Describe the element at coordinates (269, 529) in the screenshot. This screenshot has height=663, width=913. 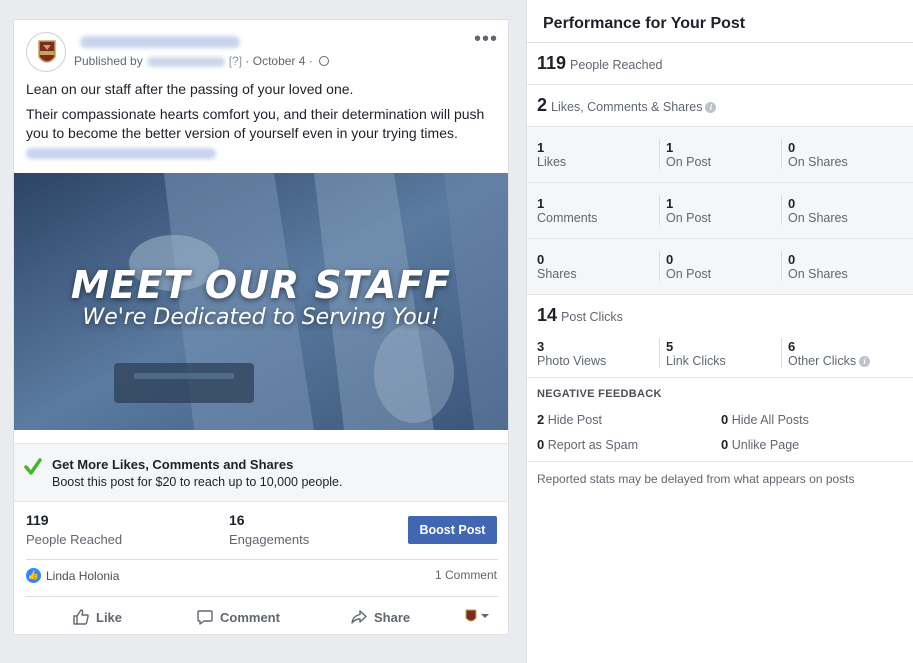
I see `engagements-stat: 16 Engagements` at that location.